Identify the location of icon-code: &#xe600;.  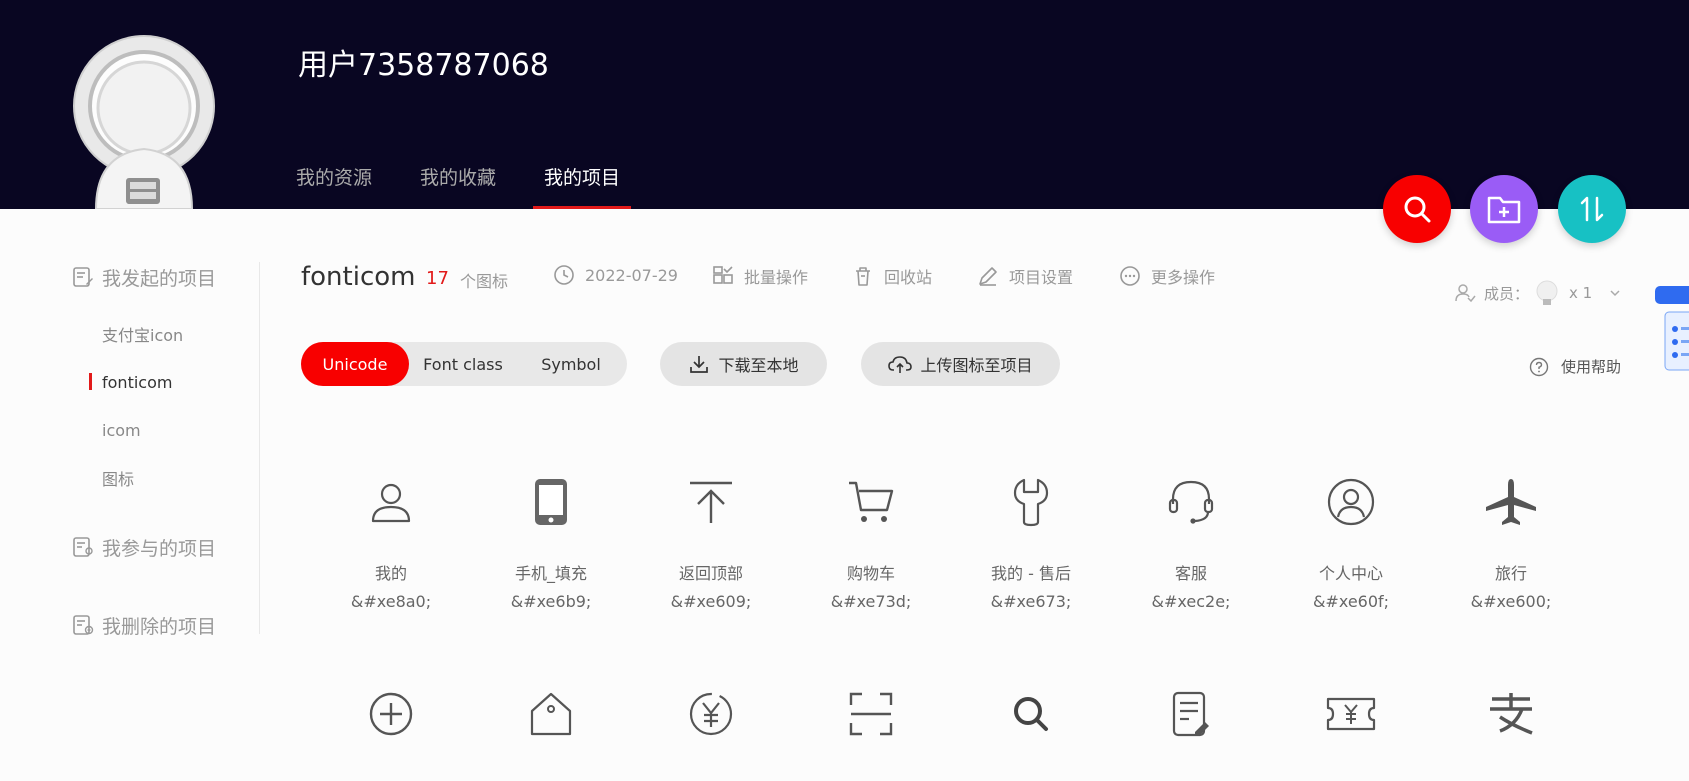
(1511, 601).